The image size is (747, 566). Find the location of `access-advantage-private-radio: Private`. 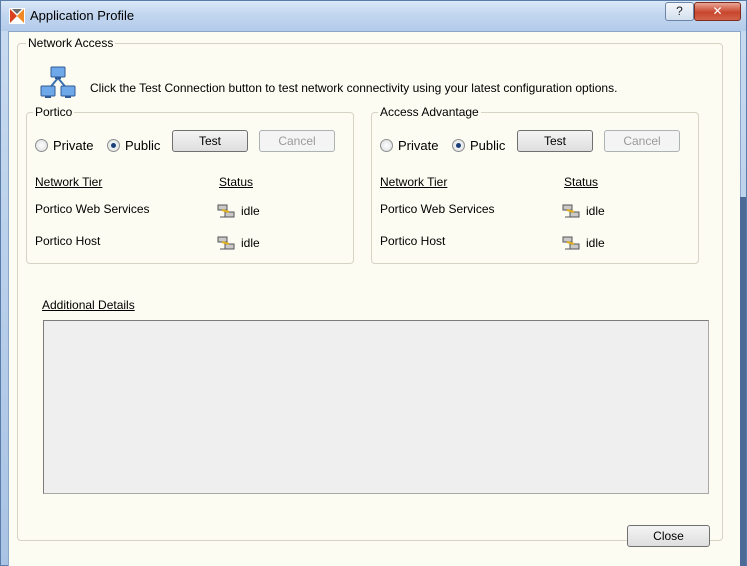

access-advantage-private-radio: Private is located at coordinates (409, 145).